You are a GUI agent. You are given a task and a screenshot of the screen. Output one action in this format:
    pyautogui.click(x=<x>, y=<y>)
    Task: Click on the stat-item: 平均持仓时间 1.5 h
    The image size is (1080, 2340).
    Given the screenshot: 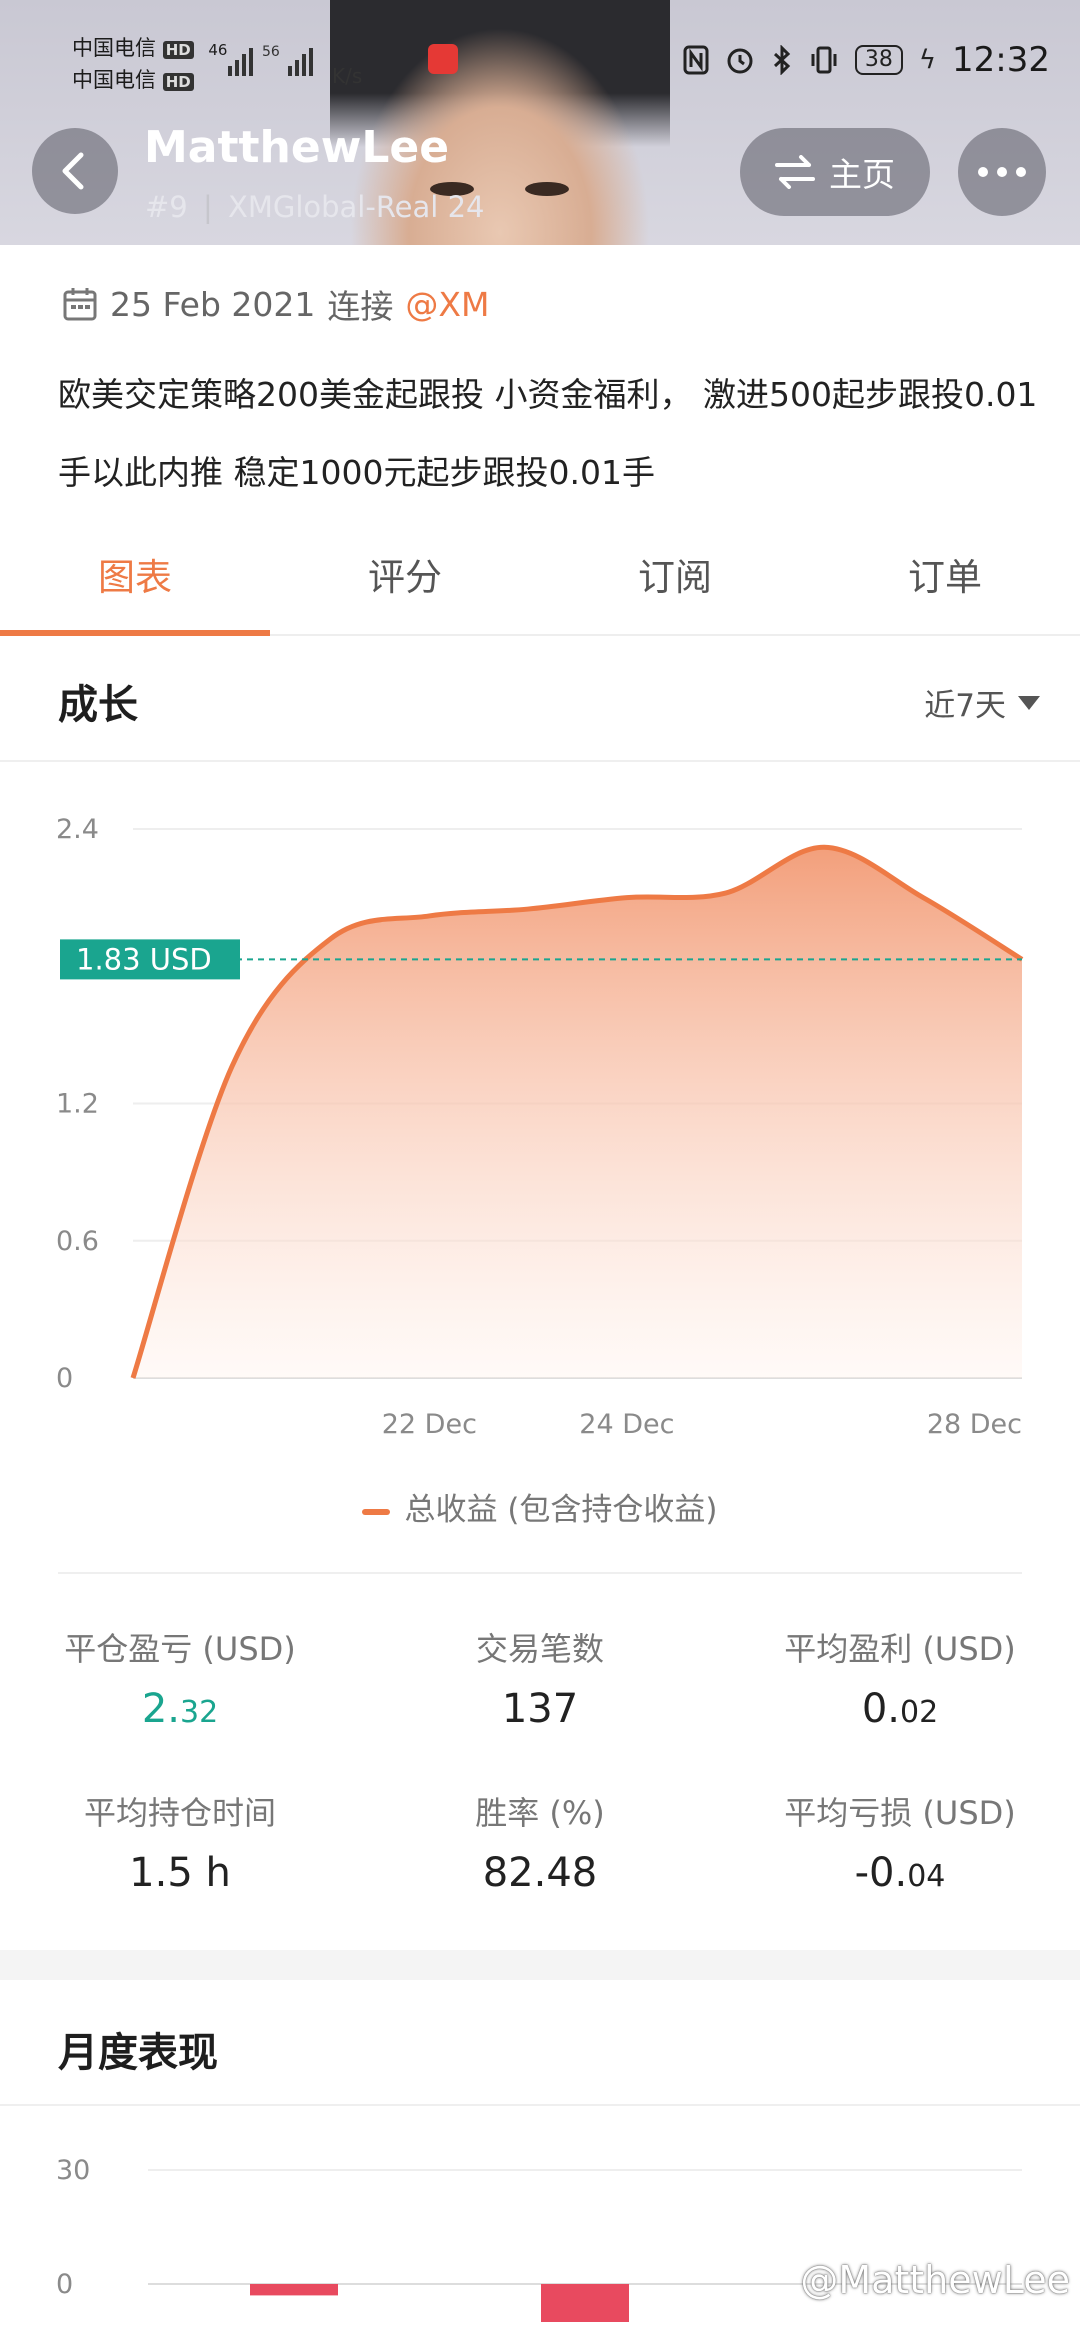 What is the action you would take?
    pyautogui.click(x=180, y=1842)
    